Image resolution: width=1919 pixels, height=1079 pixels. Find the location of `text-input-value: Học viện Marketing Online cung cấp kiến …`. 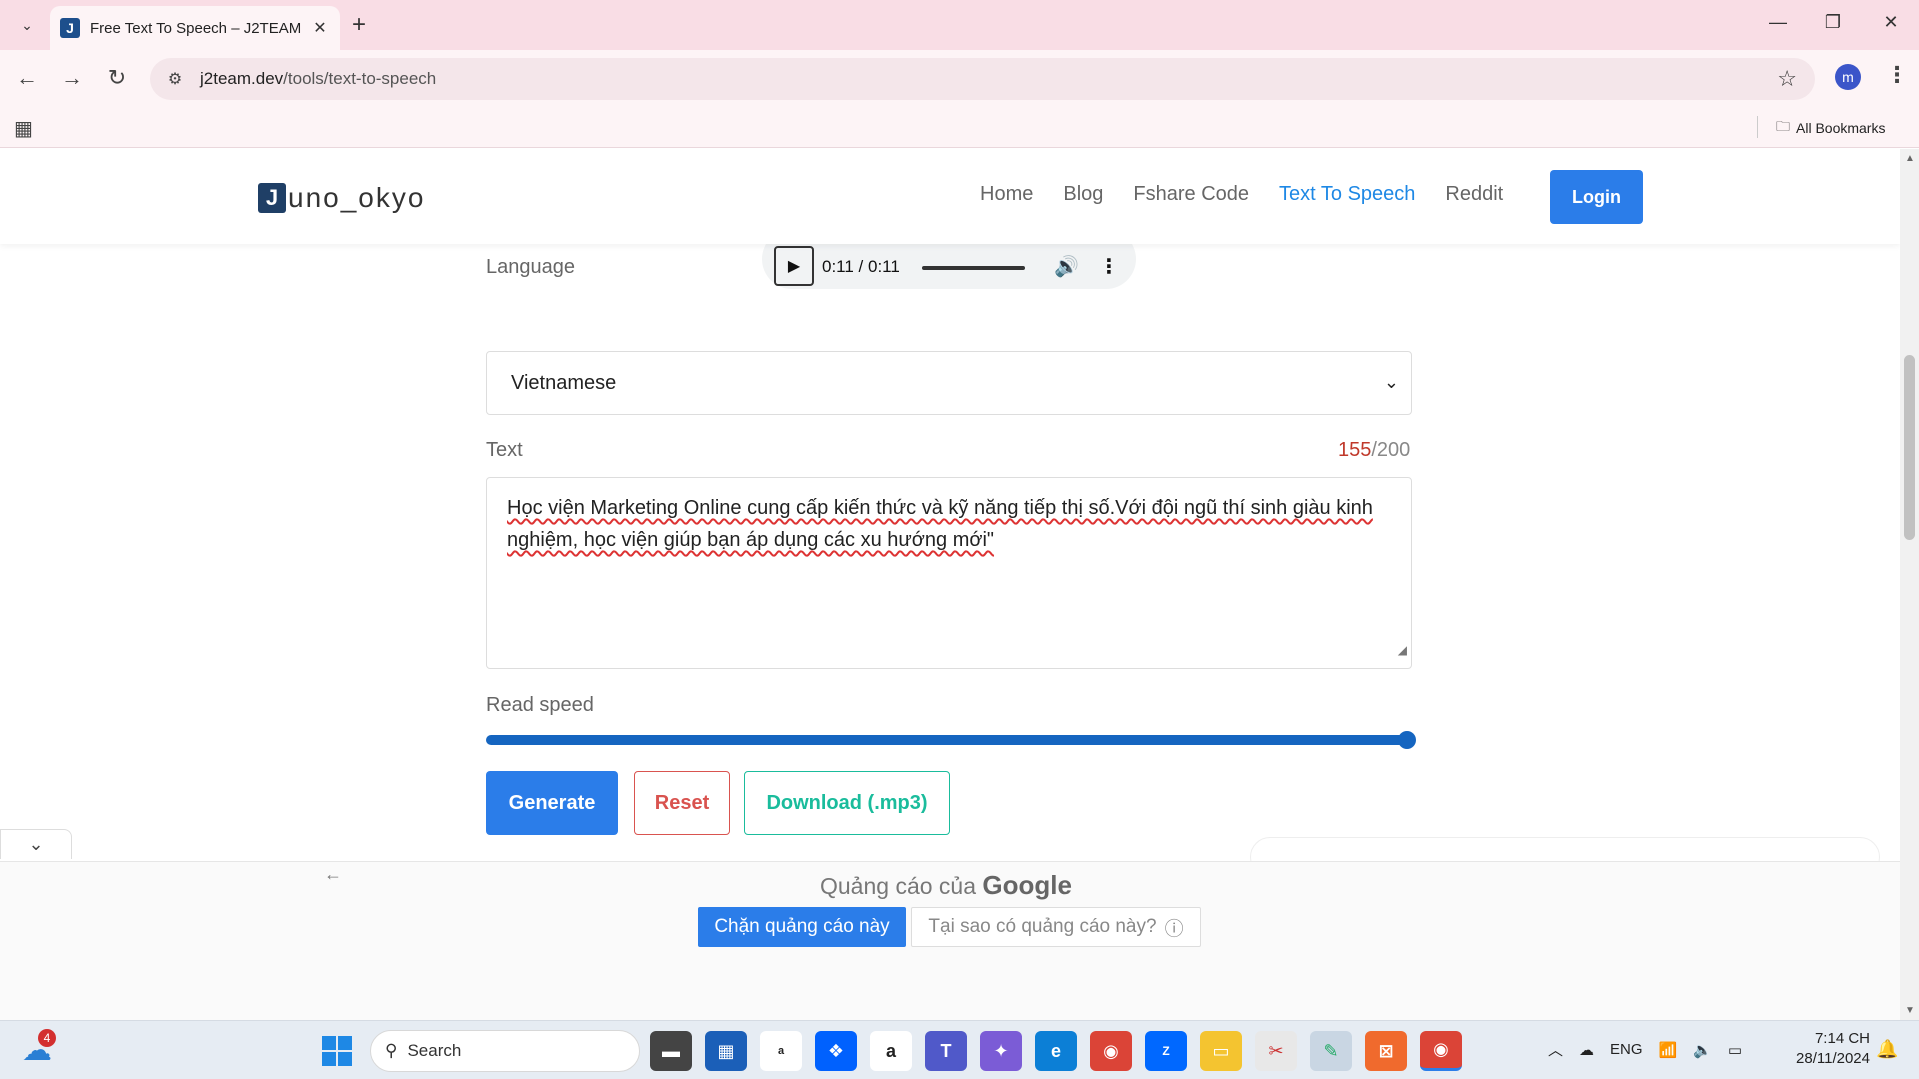

text-input-value: Học viện Marketing Online cung cấp kiến … is located at coordinates (940, 524).